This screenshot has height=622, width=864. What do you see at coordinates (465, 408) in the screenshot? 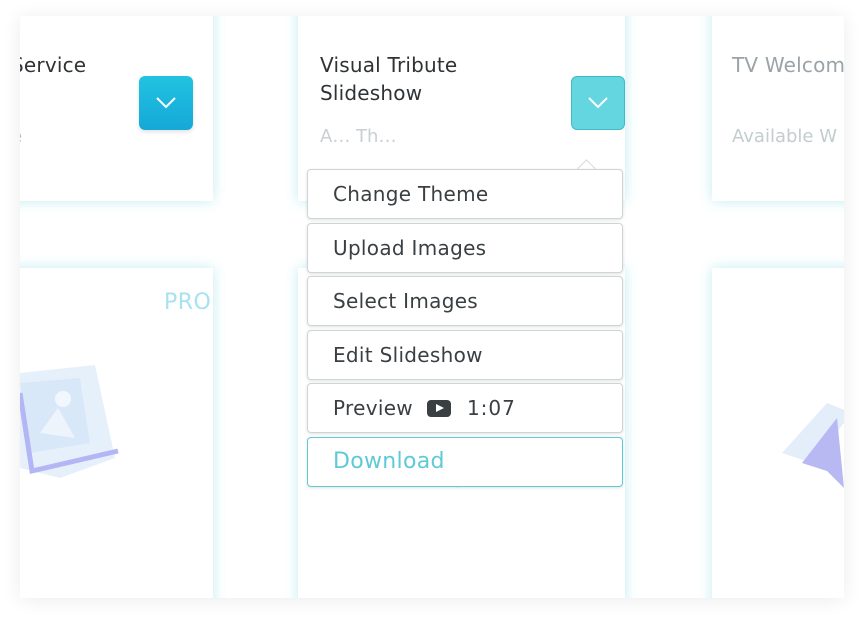
I see `menu-item-preview: Preview 1:07` at bounding box center [465, 408].